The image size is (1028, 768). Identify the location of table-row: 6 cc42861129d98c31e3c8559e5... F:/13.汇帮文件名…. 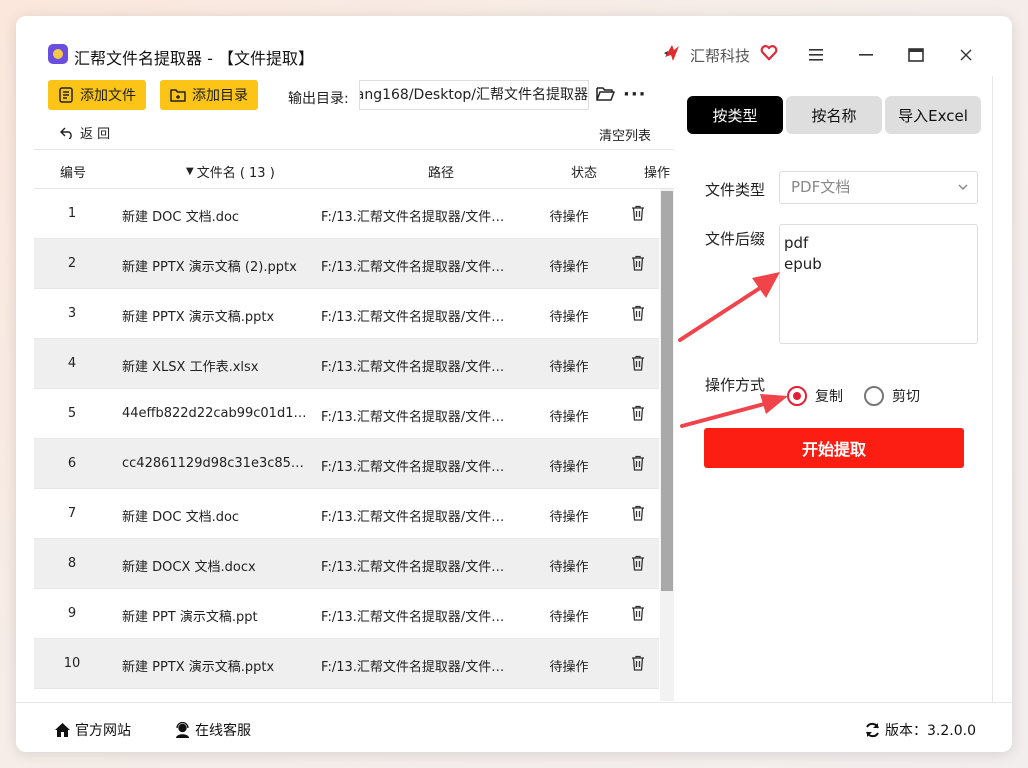
(346, 464).